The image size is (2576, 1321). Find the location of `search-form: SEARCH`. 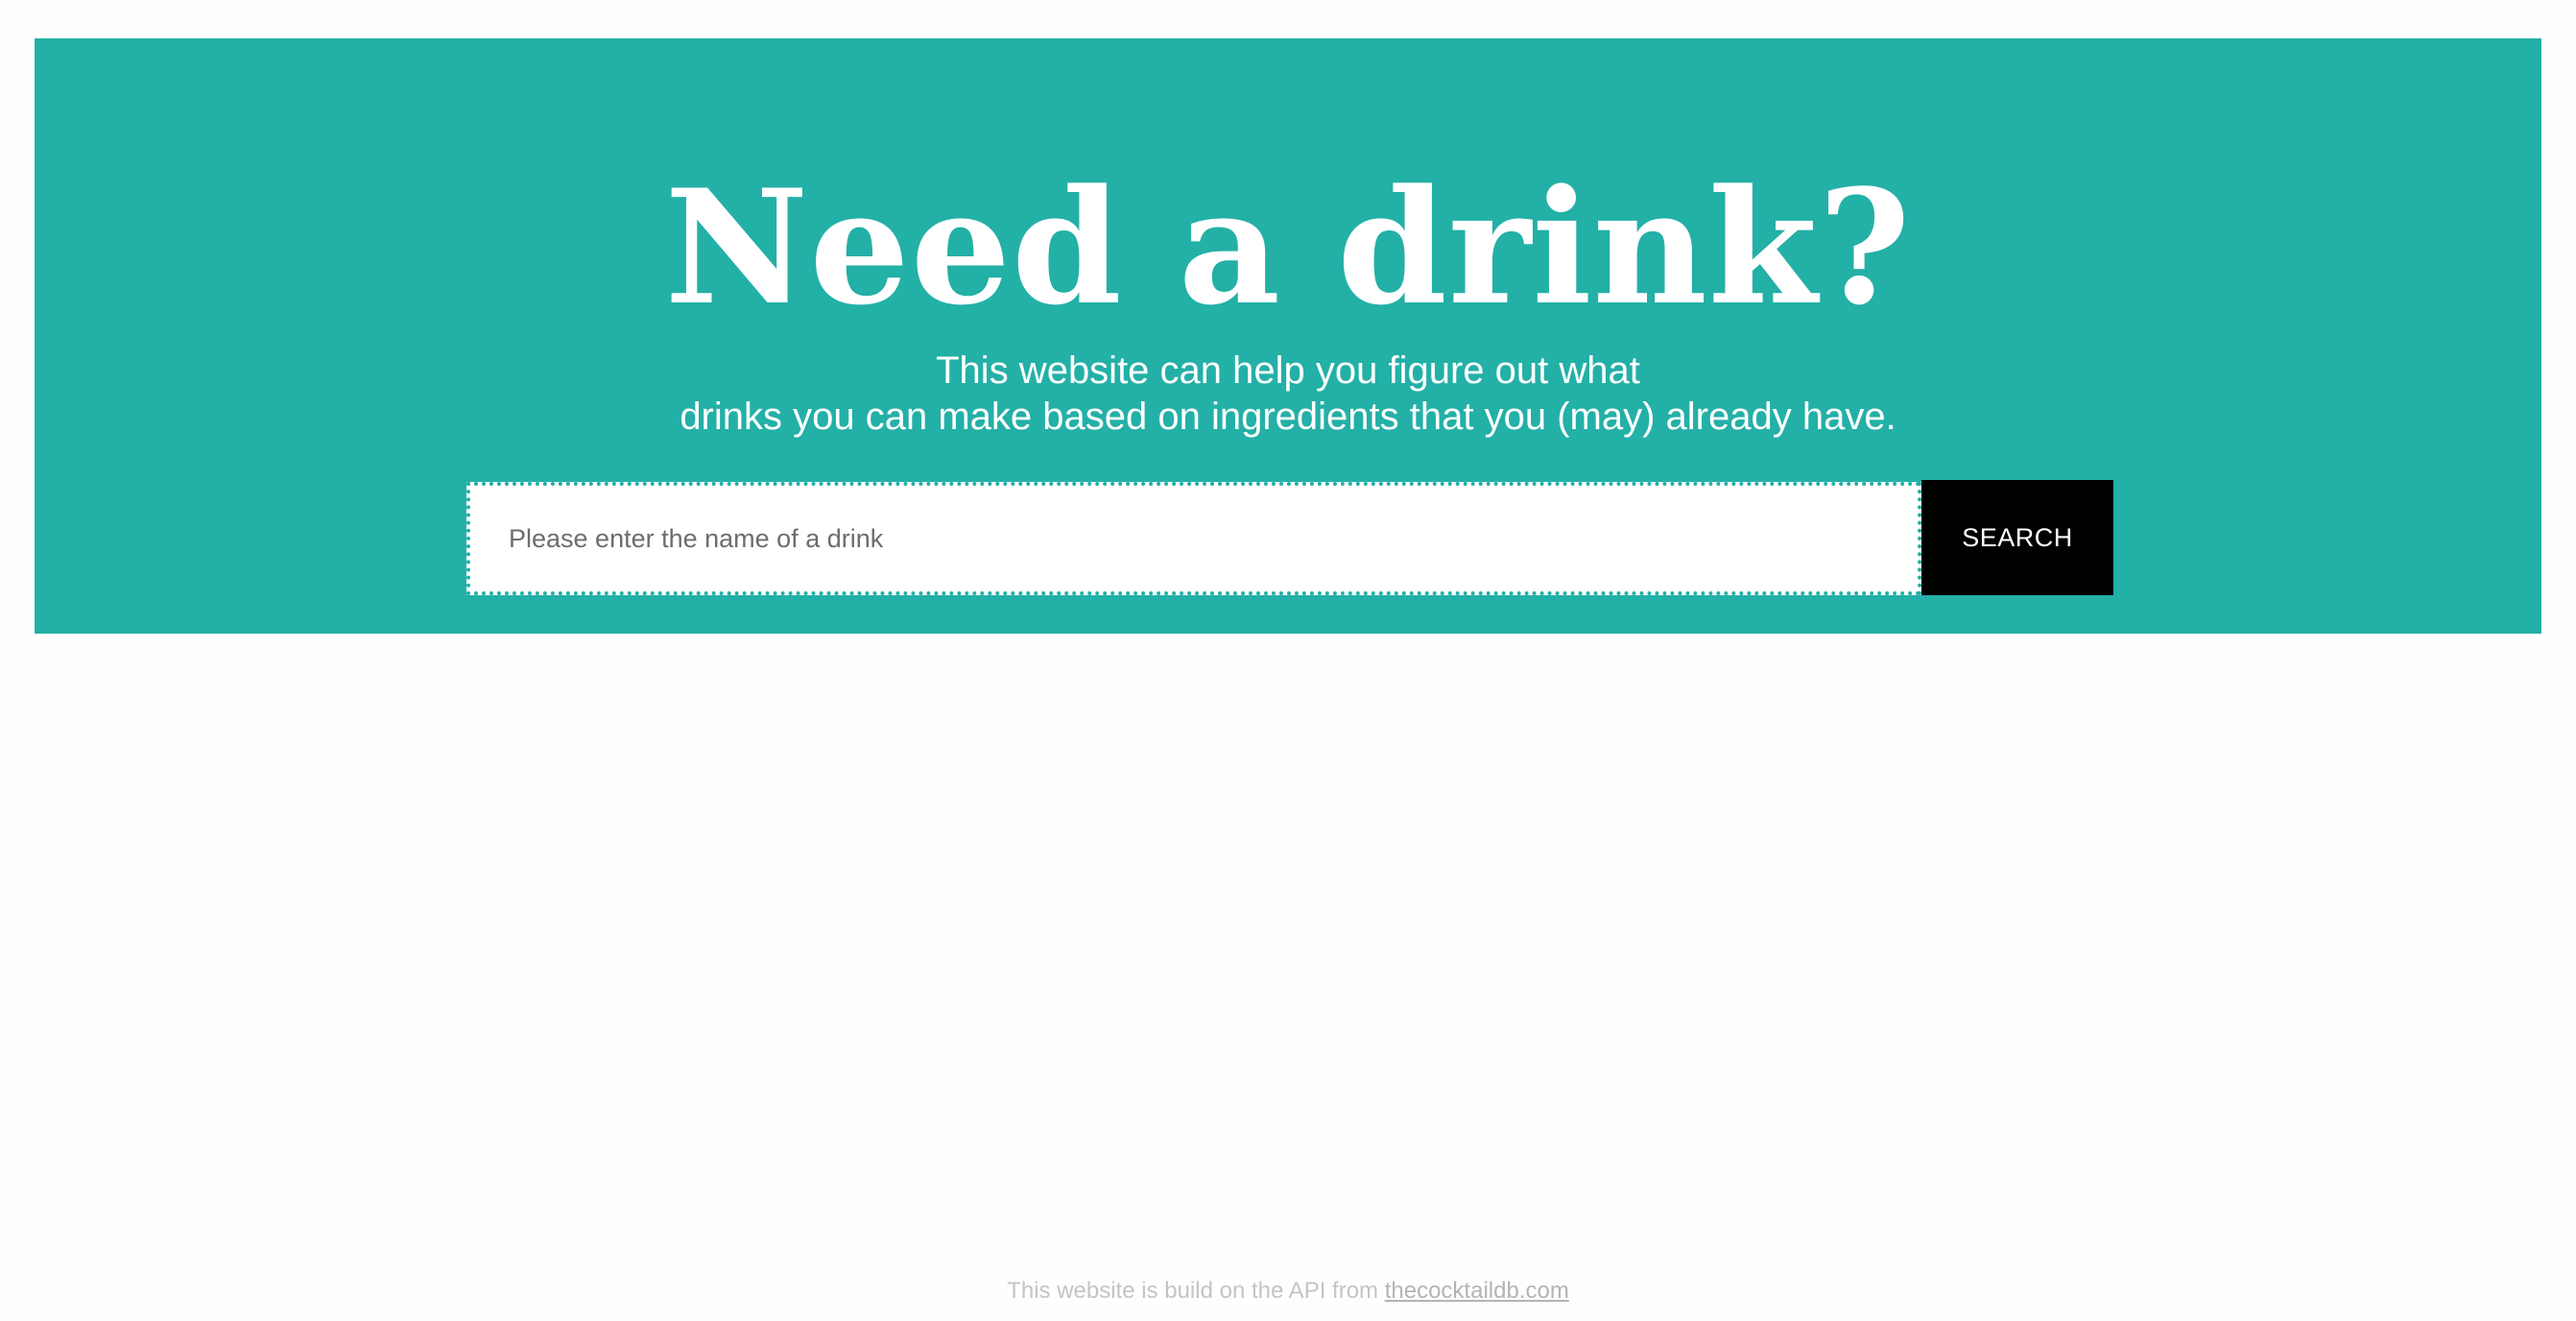

search-form: SEARCH is located at coordinates (1289, 538).